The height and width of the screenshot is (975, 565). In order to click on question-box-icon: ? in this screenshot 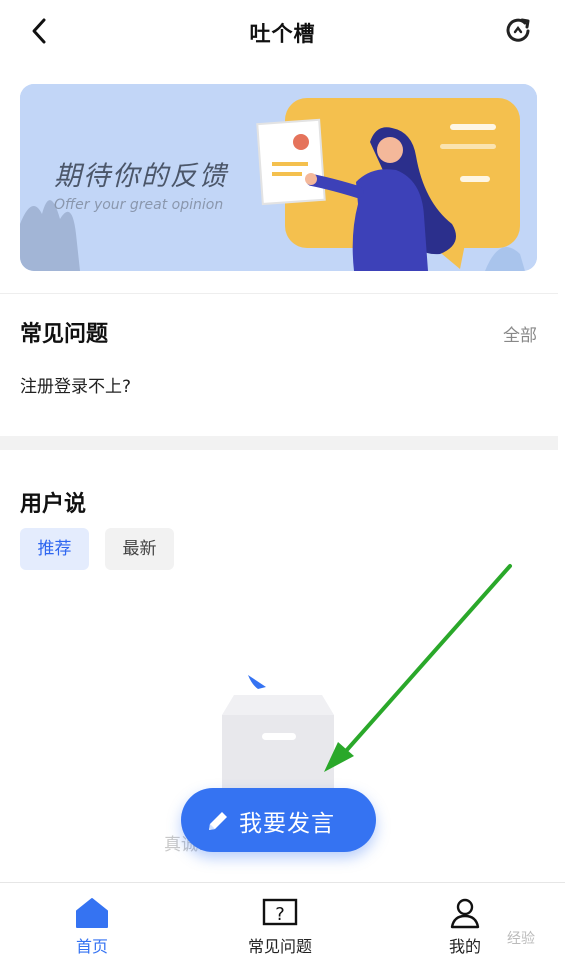, I will do `click(280, 912)`.